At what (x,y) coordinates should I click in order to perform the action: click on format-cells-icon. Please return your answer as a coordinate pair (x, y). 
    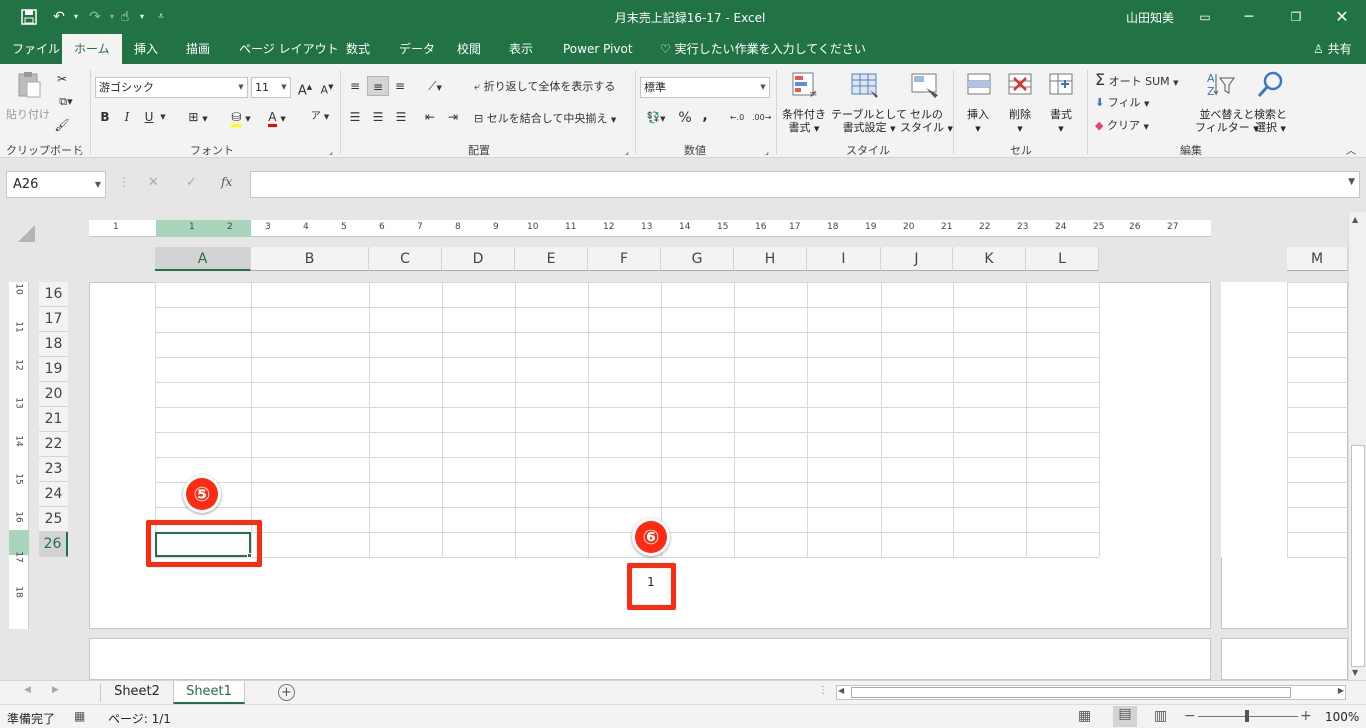
    Looking at the image, I should click on (1062, 85).